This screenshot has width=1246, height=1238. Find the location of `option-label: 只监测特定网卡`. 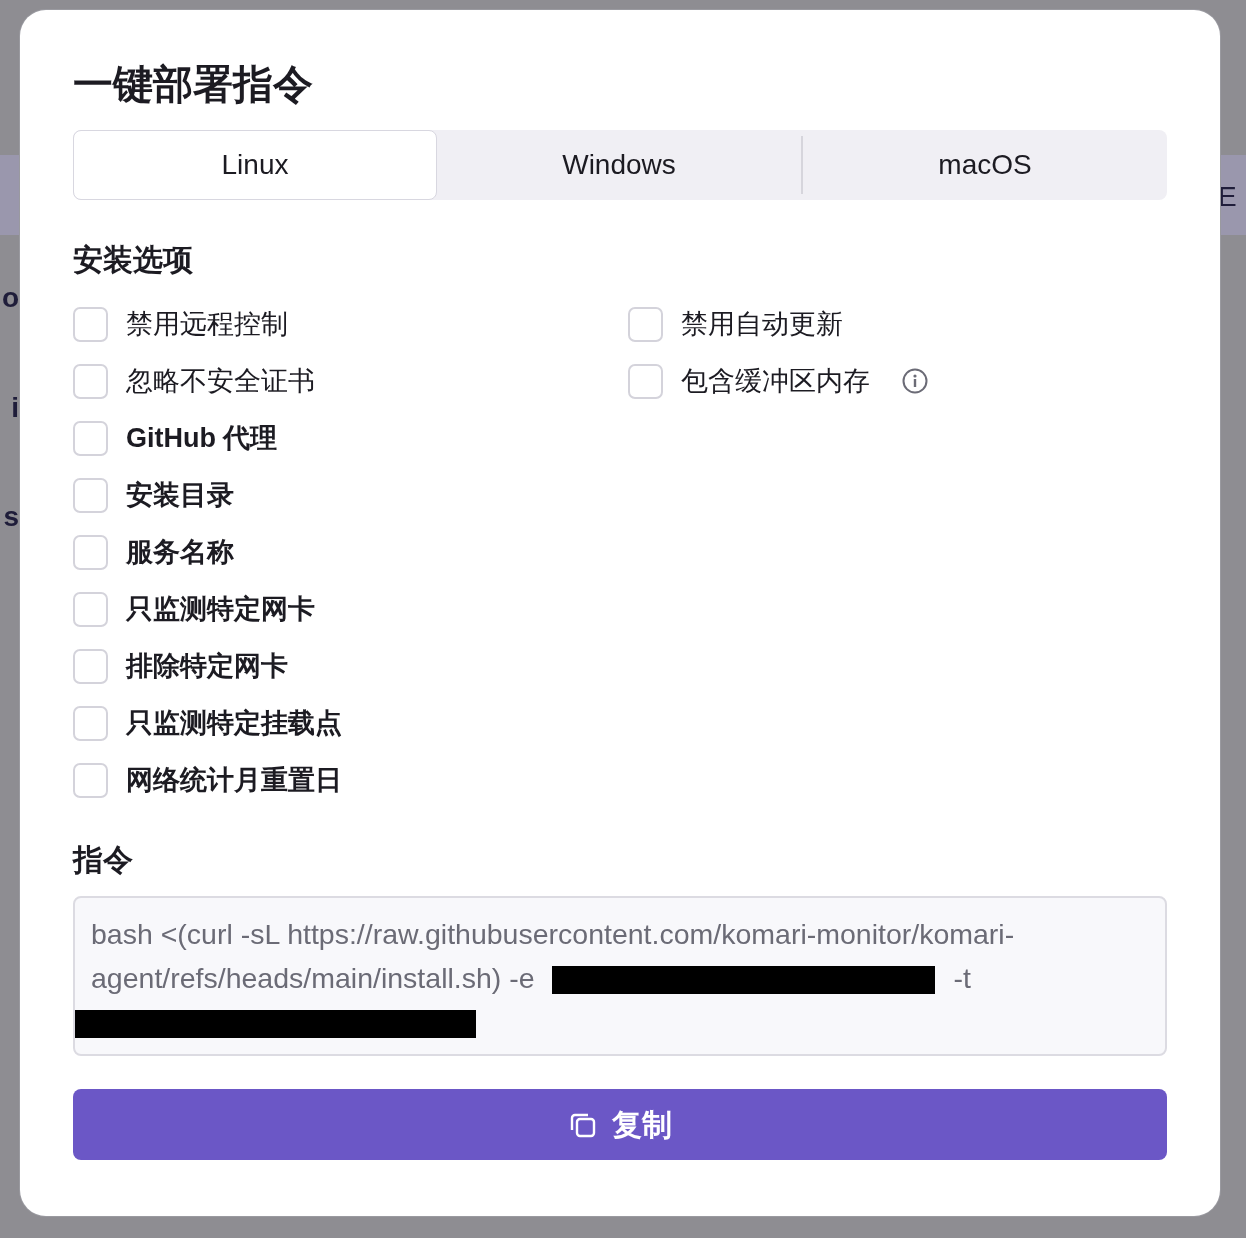

option-label: 只监测特定网卡 is located at coordinates (220, 609).